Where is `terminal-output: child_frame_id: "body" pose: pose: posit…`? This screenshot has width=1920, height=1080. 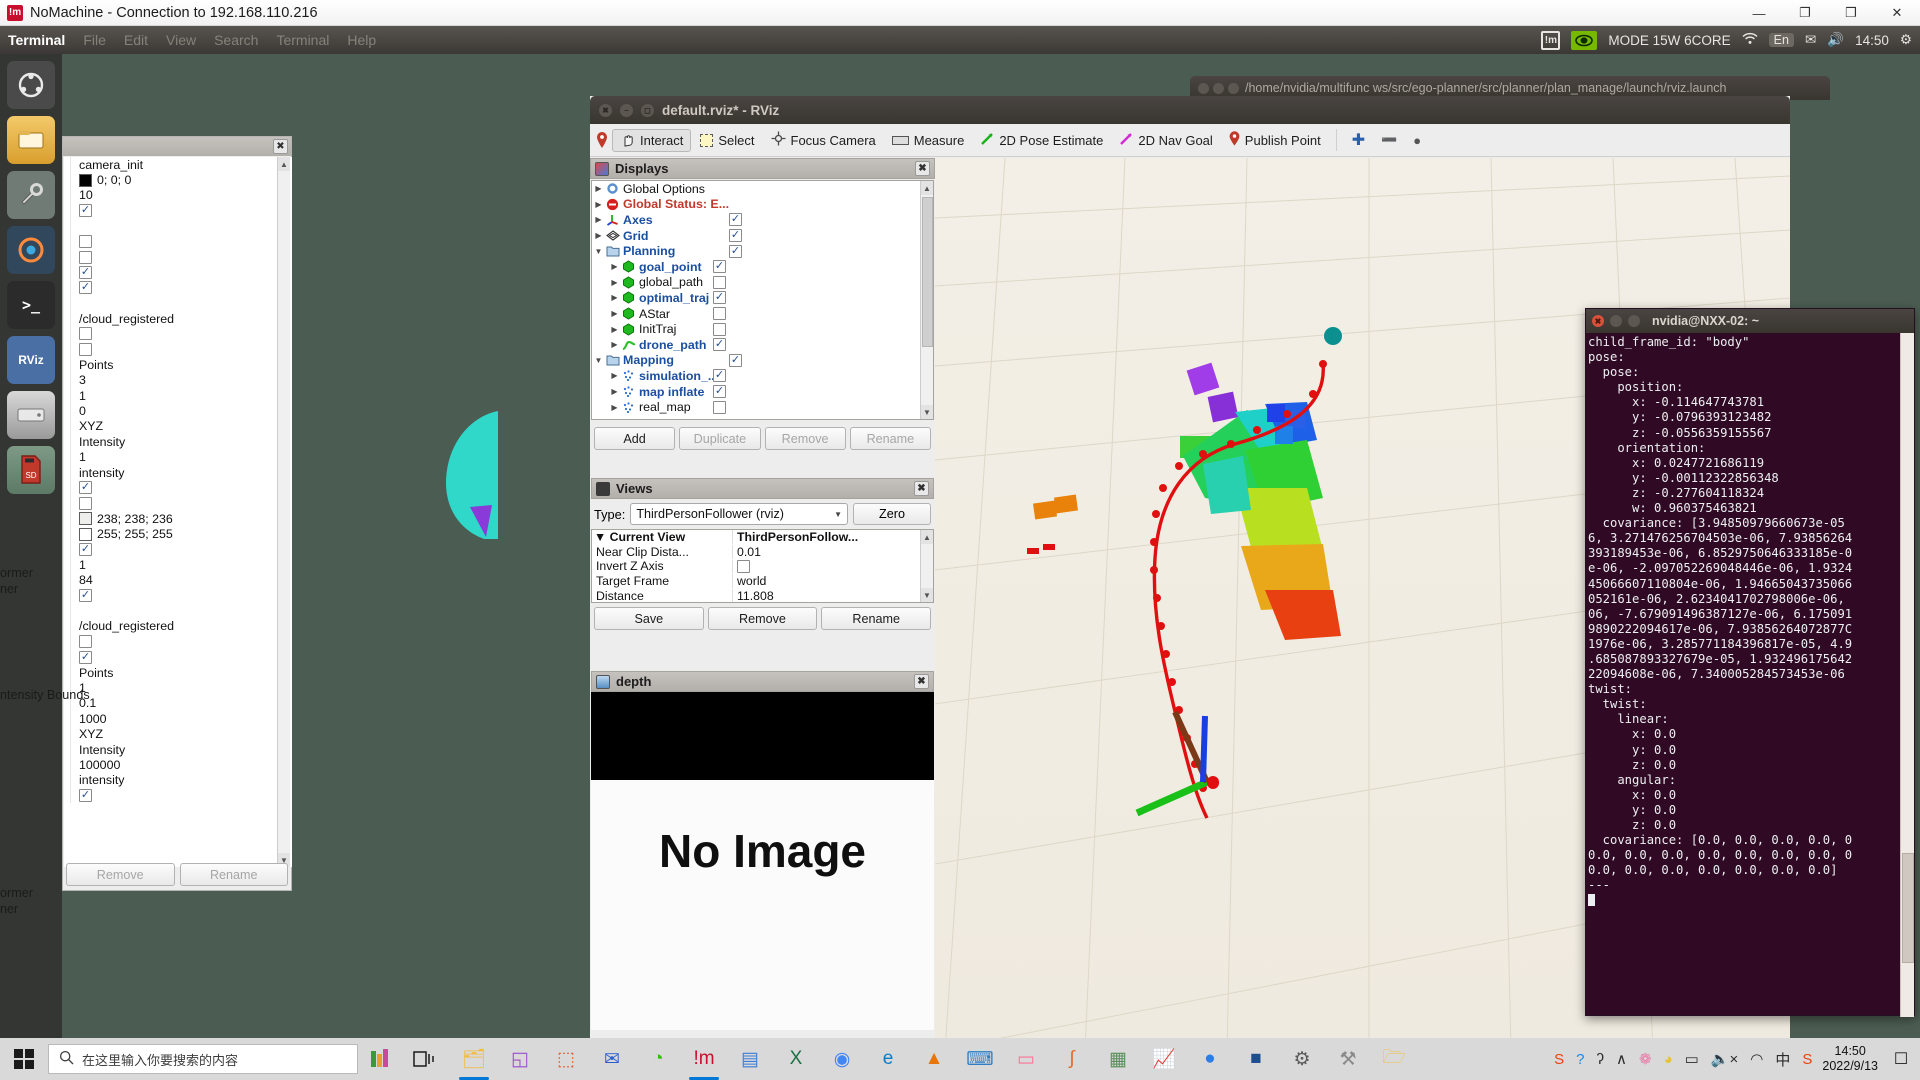 terminal-output: child_frame_id: "body" pose: pose: posit… is located at coordinates (1744, 675).